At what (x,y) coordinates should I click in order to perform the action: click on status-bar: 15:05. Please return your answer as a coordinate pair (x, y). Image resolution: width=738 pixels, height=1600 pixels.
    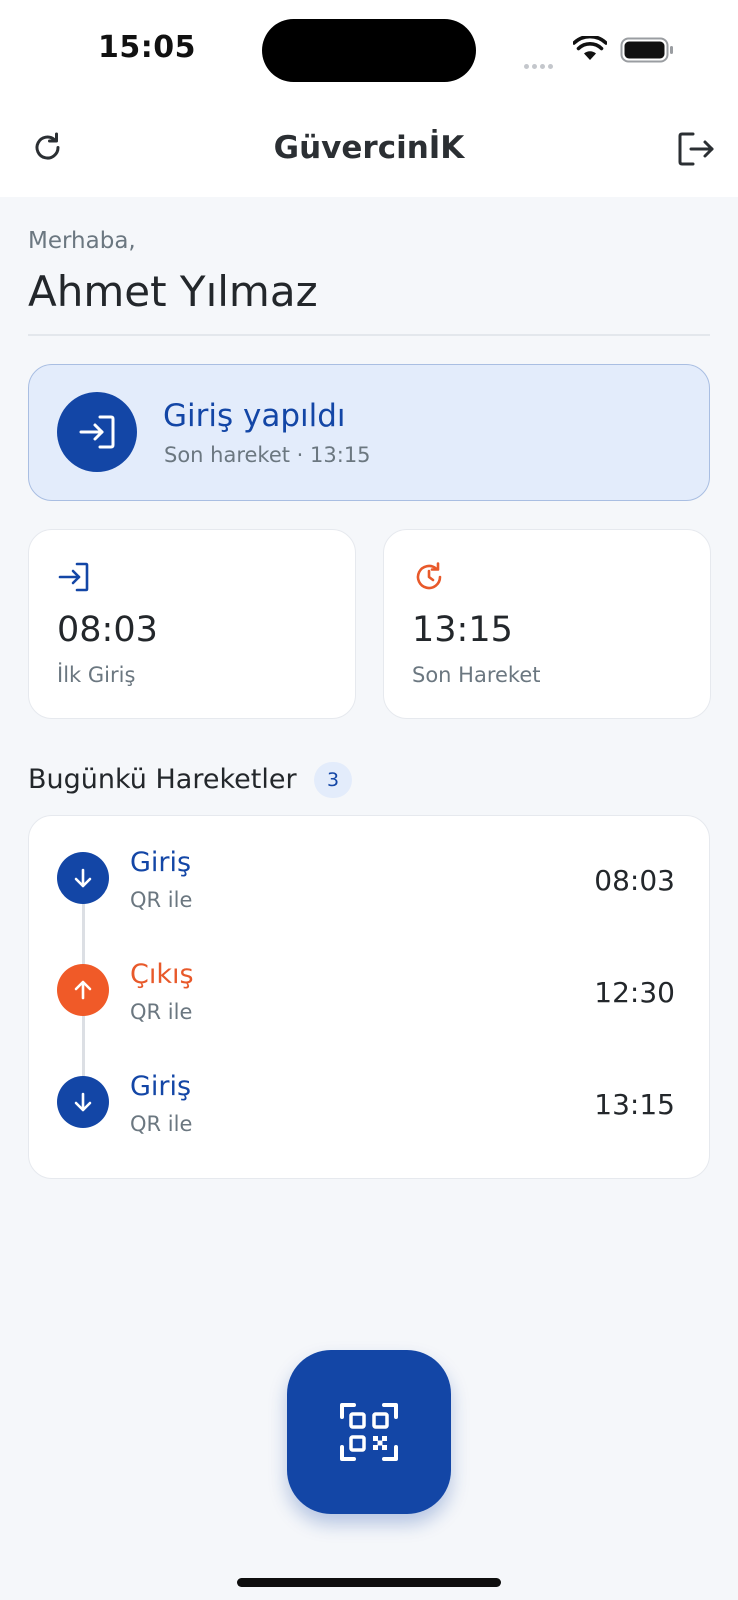
    Looking at the image, I should click on (369, 50).